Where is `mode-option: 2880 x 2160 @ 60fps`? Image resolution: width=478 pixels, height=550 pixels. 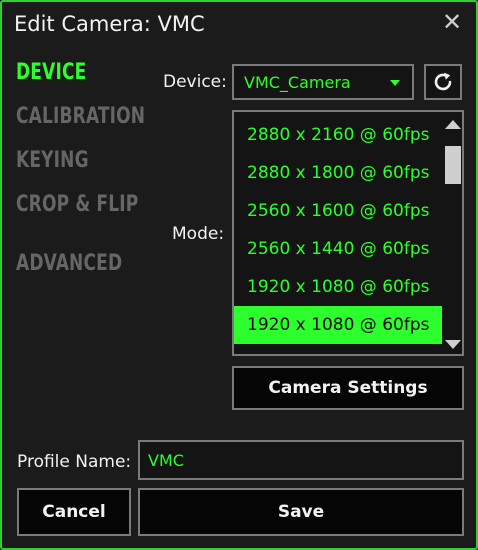 mode-option: 2880 x 2160 @ 60fps is located at coordinates (338, 135).